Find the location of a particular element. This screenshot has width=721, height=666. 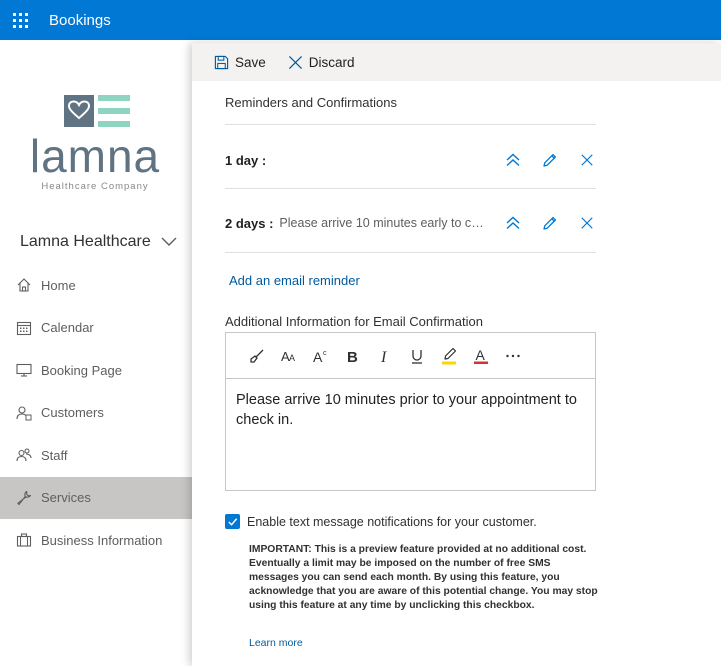

customers-icon is located at coordinates (24, 413).